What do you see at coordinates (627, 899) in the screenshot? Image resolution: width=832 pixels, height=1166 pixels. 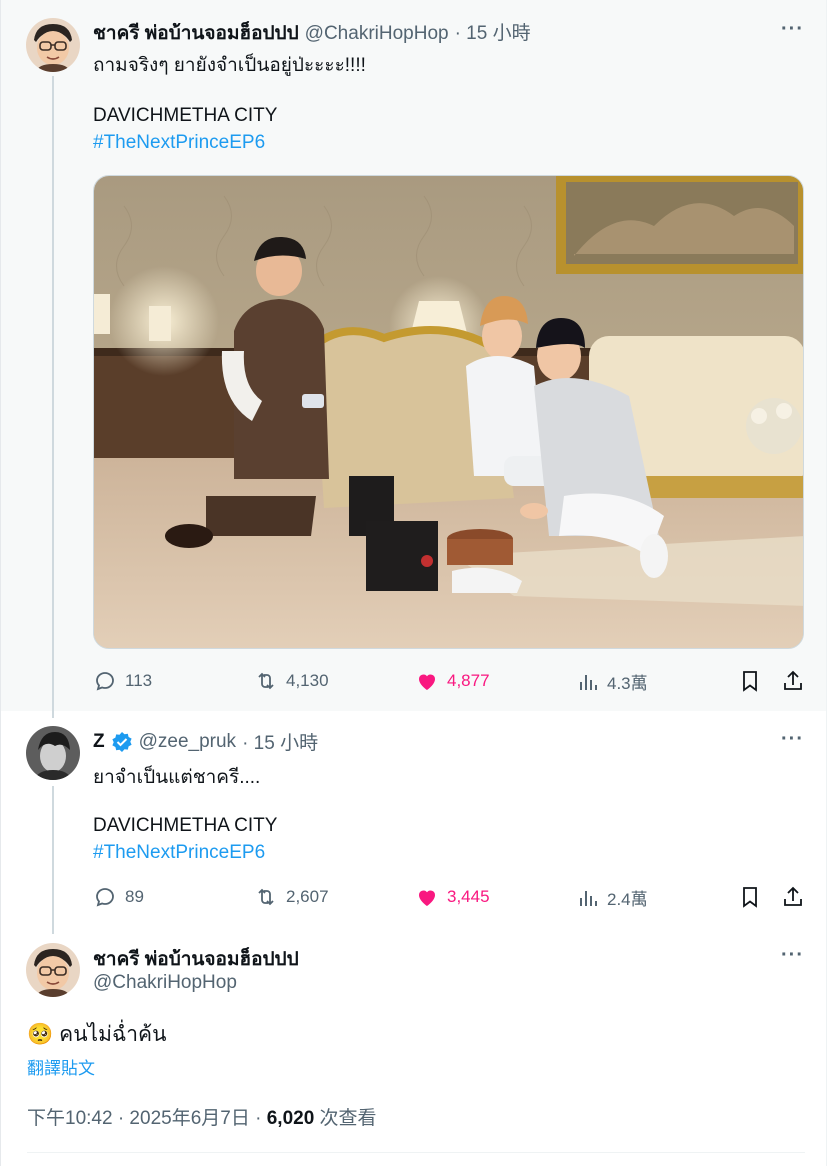 I see `view-count: 2.4萬` at bounding box center [627, 899].